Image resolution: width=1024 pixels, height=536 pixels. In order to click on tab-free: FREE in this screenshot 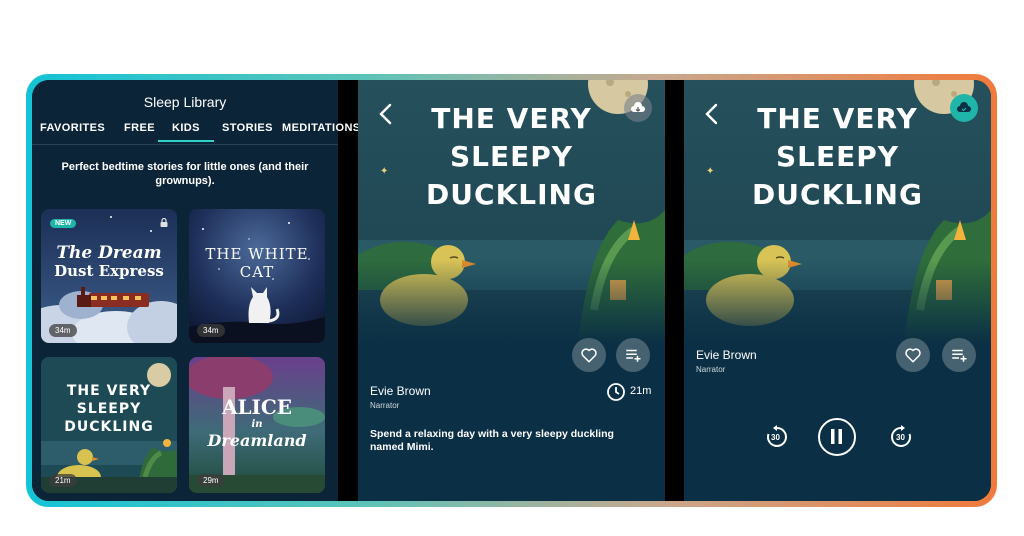, I will do `click(139, 128)`.